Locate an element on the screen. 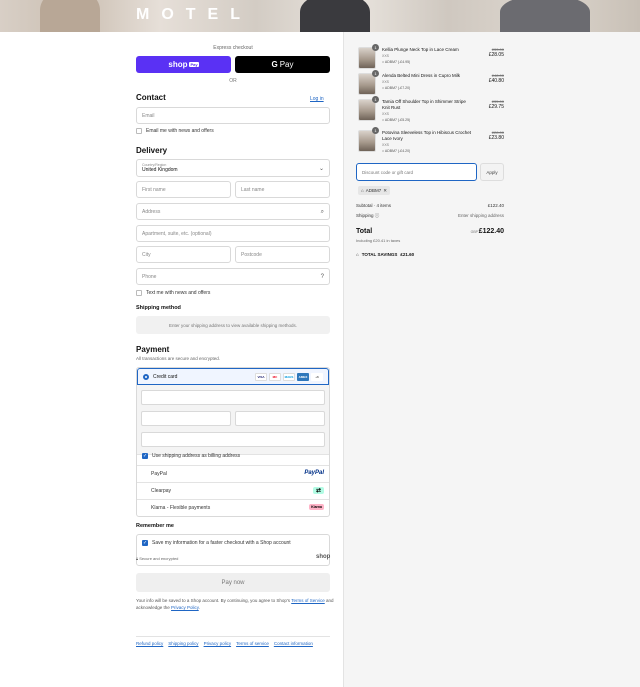 The height and width of the screenshot is (687, 640). paypal-logo: PayPal is located at coordinates (314, 473).